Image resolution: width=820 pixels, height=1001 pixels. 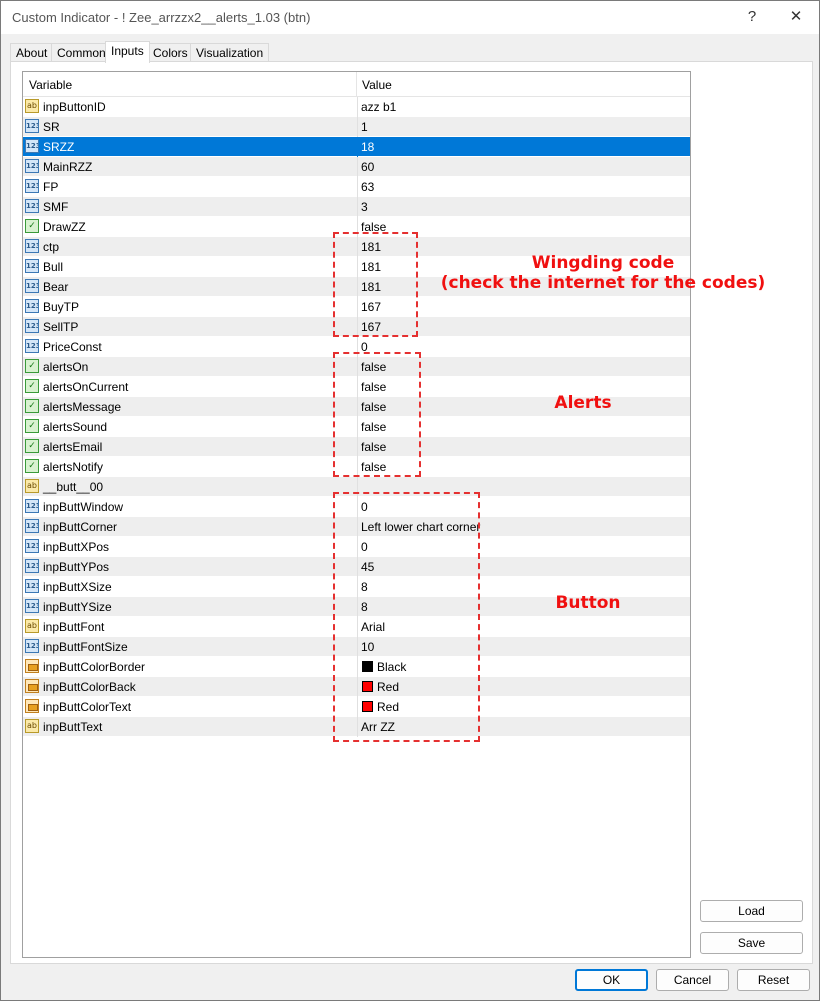 What do you see at coordinates (189, 267) in the screenshot?
I see `variable-cell: 123 Bull` at bounding box center [189, 267].